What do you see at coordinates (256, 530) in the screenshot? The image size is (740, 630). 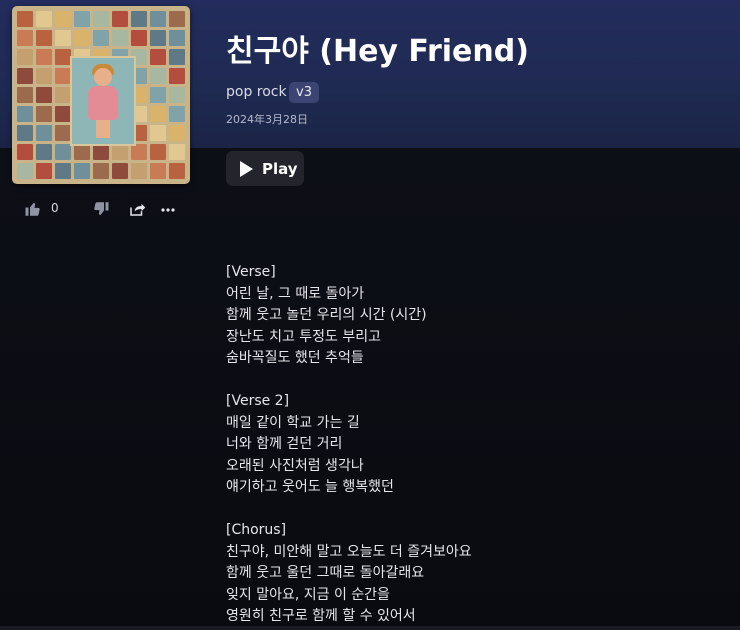 I see `lyric-line: [Chorus]` at bounding box center [256, 530].